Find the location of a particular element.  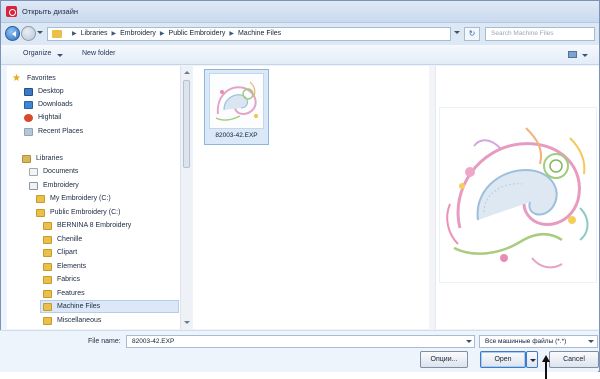

search-placeholder: Search Machine Files is located at coordinates (522, 33).